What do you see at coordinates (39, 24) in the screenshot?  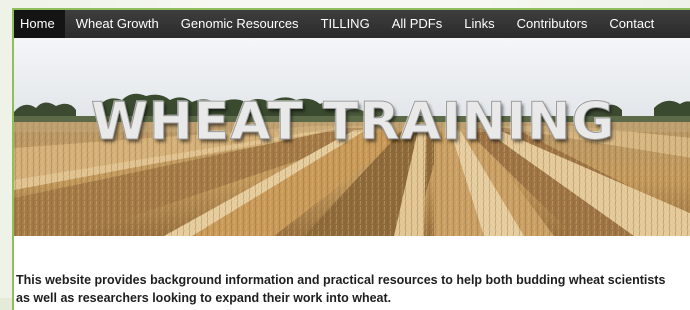 I see `nav-item-home: Home` at bounding box center [39, 24].